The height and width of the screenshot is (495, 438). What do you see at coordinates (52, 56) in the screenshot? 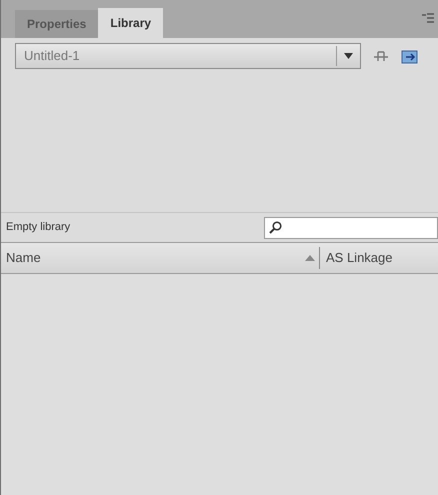
I see `document-name: Untitled-1` at bounding box center [52, 56].